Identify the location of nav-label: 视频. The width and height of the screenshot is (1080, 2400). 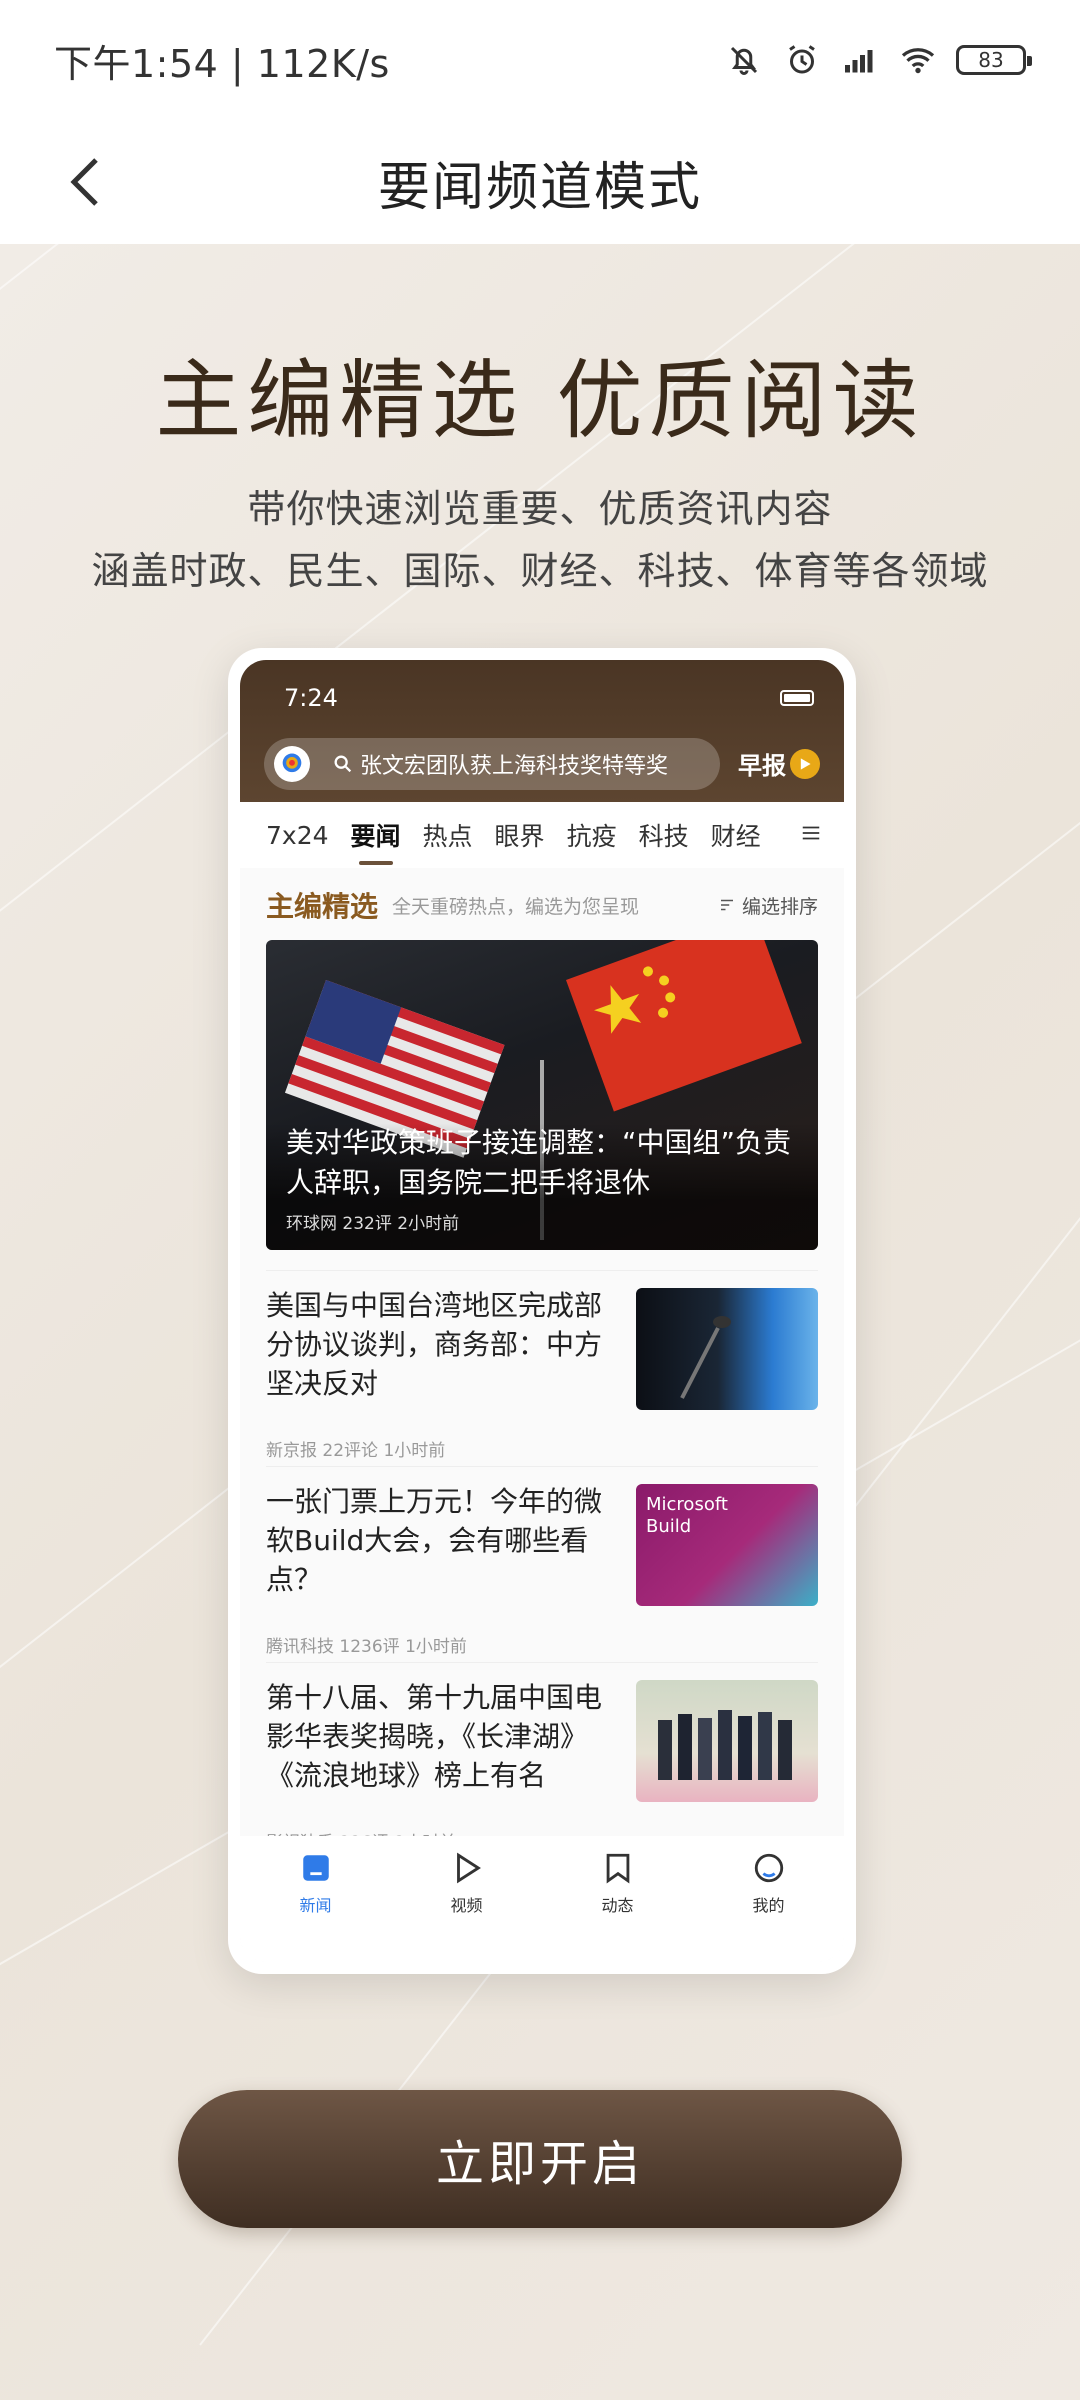
(466, 1905).